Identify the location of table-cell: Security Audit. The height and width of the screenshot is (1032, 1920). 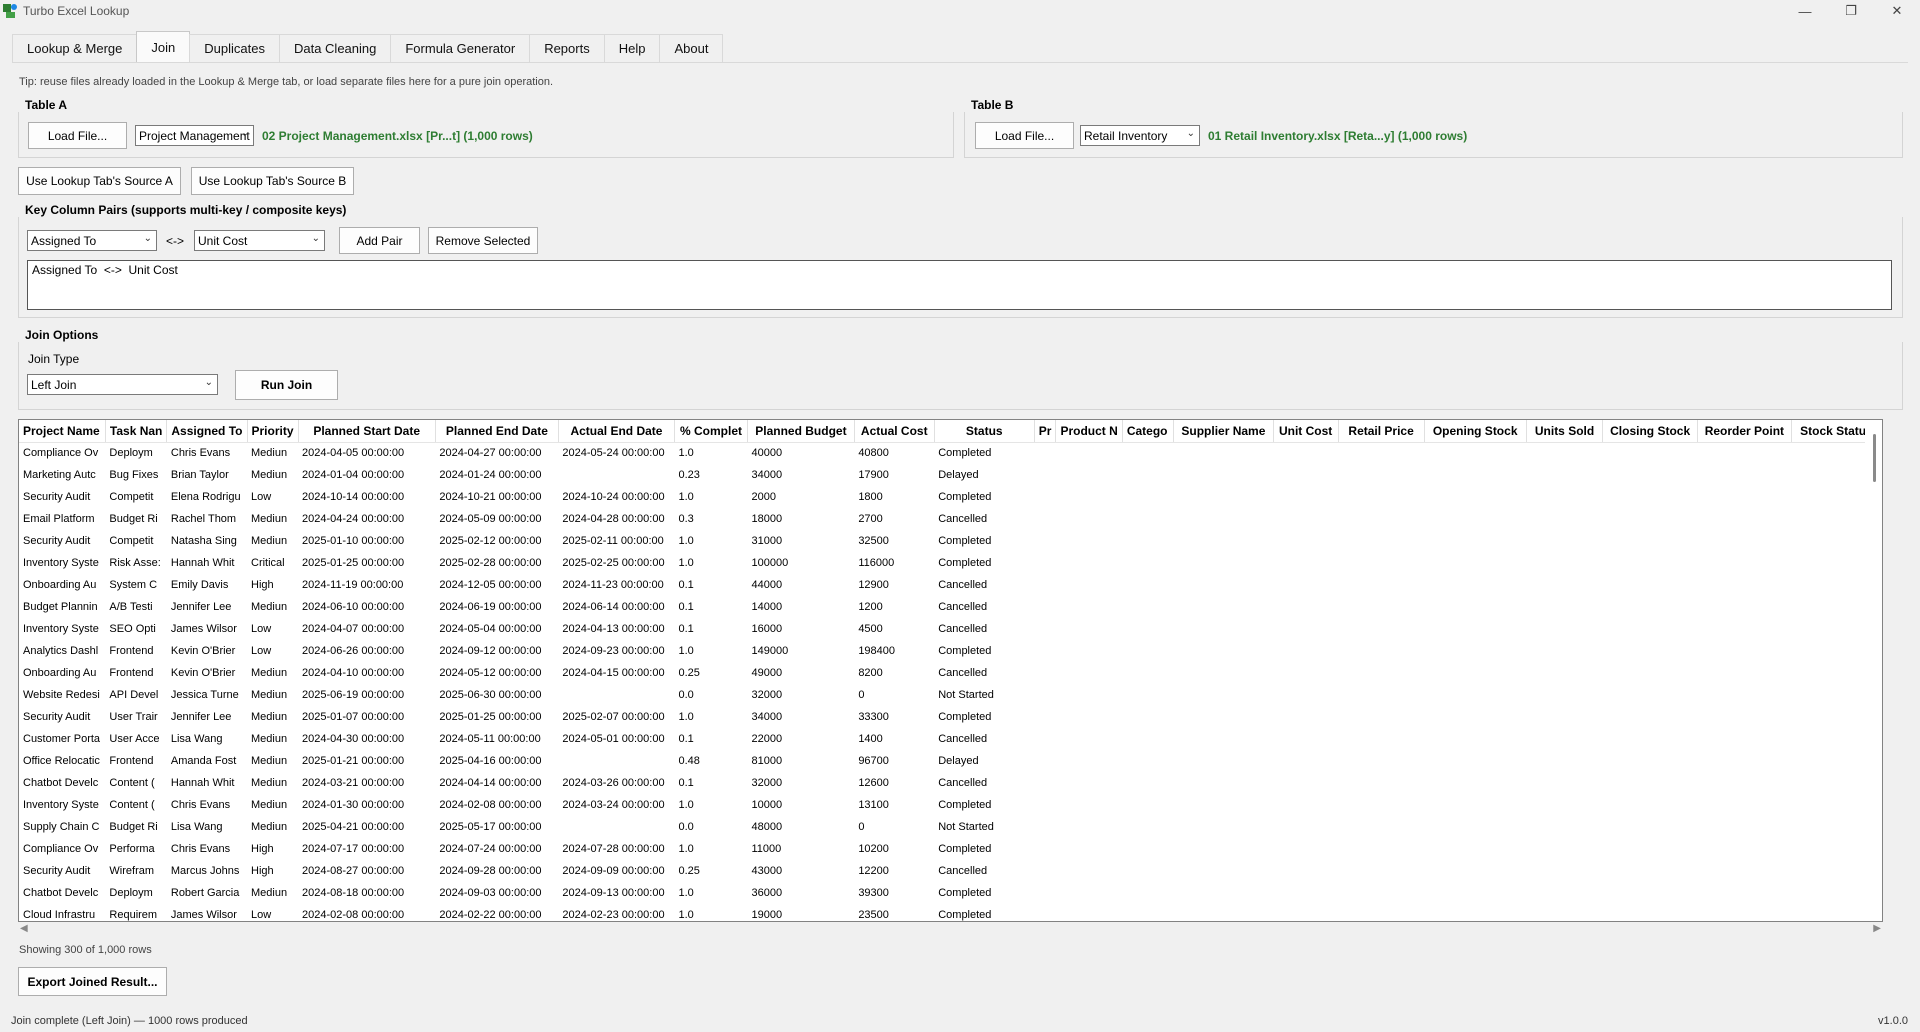
(62, 871).